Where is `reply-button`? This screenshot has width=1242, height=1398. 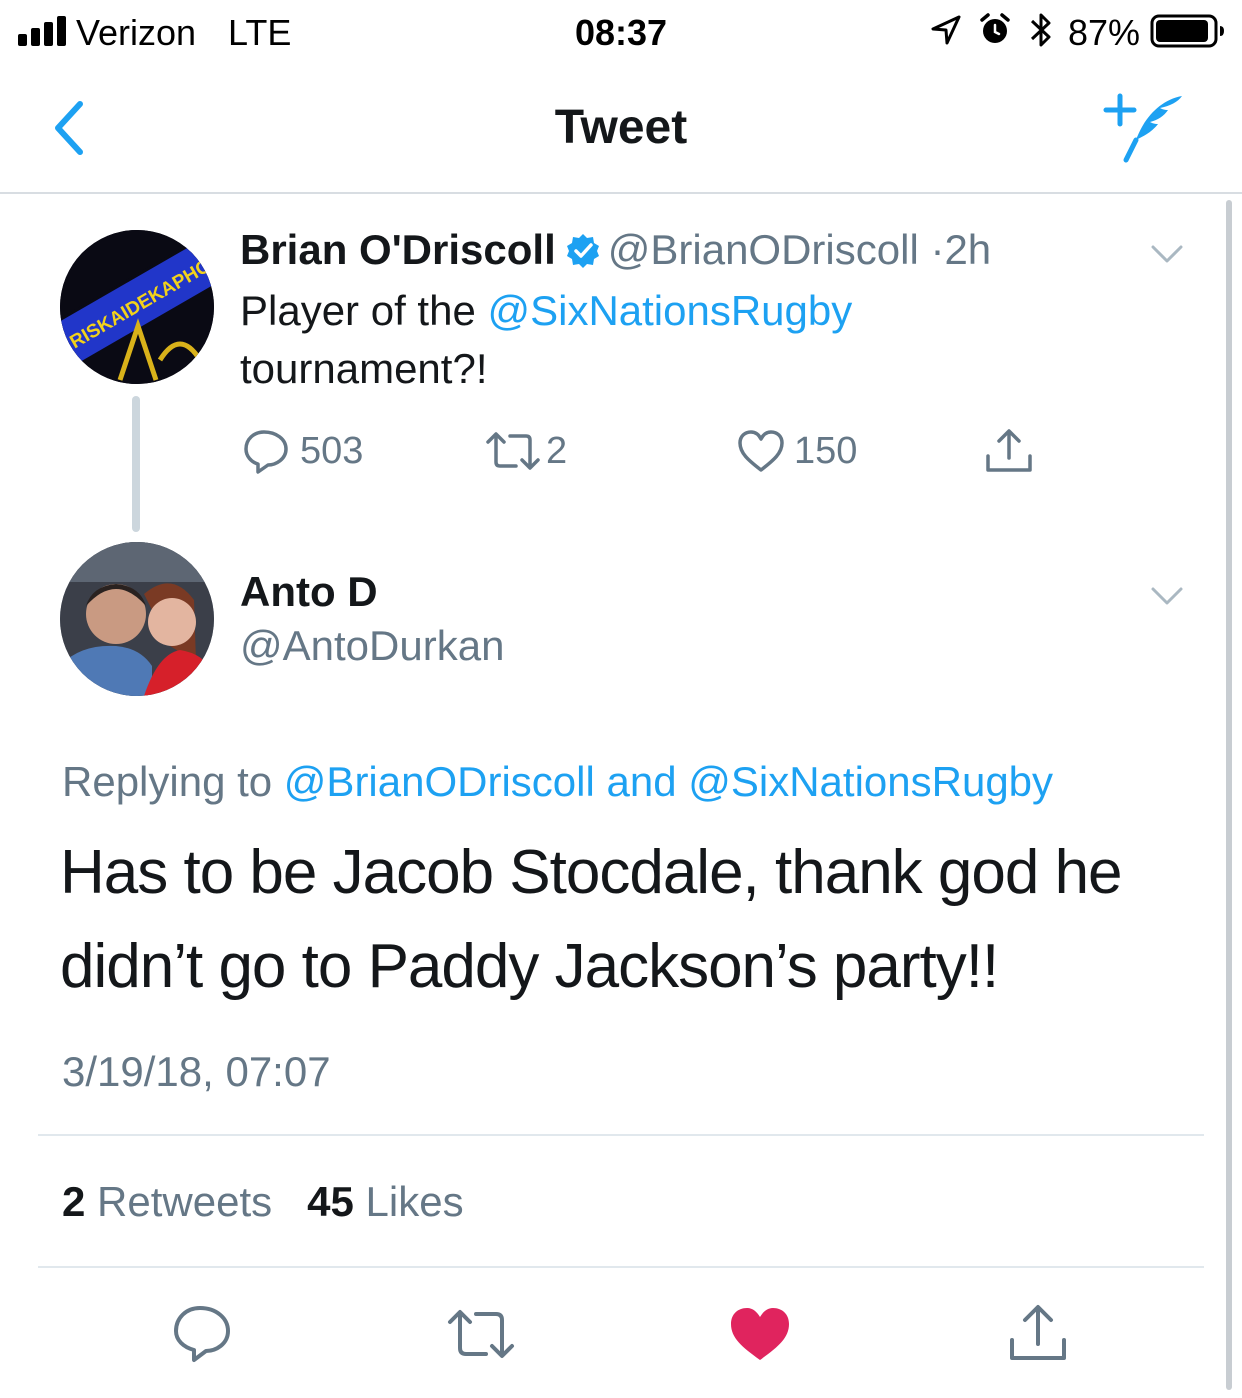 reply-button is located at coordinates (202, 1334).